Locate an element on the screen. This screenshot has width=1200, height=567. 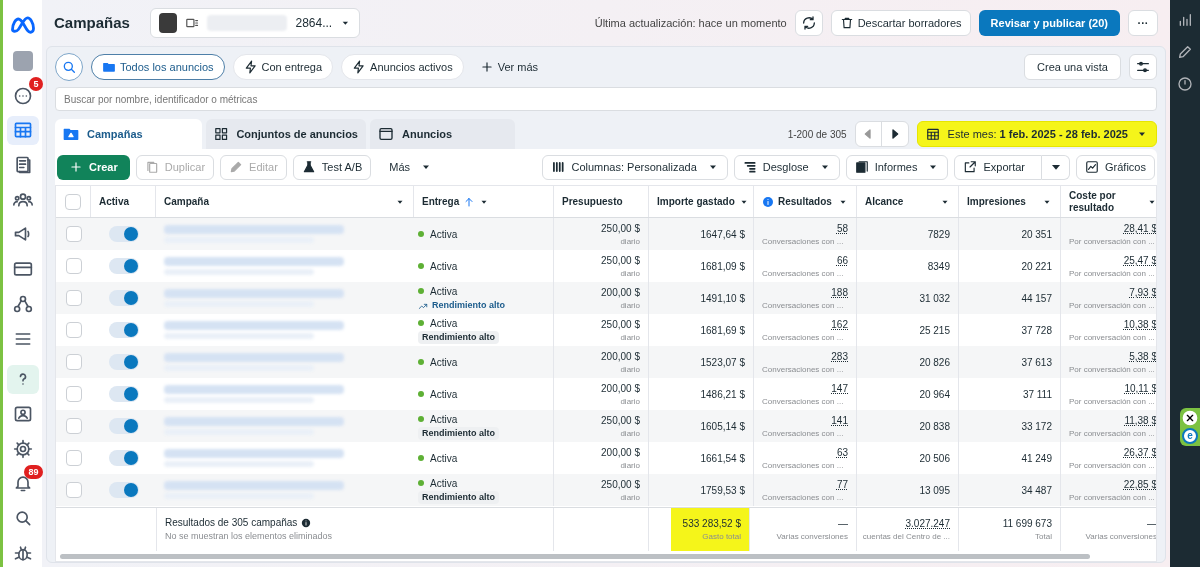
refresh-button is located at coordinates (808, 23).